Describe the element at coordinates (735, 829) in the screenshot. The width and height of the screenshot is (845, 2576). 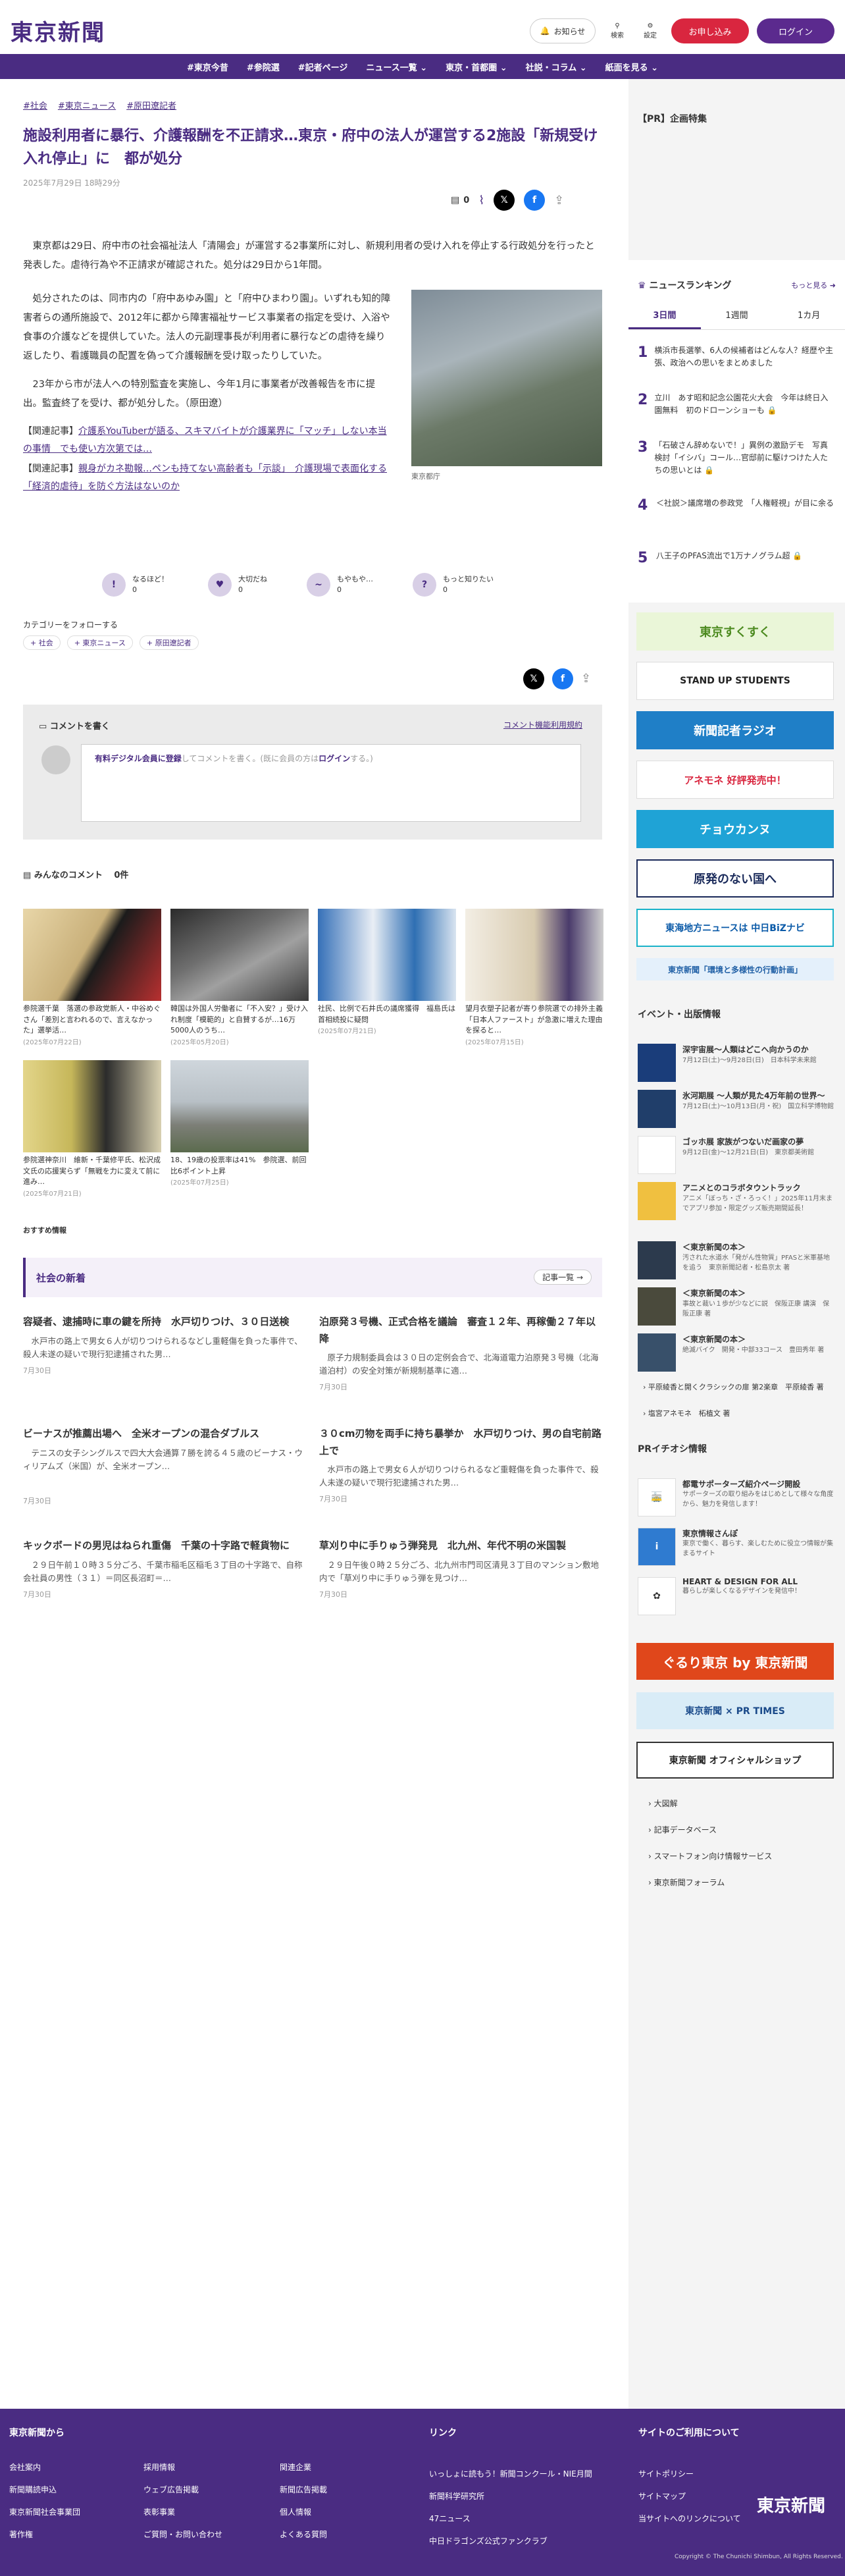
I see `banner-chokannu: チョウカンヌ` at that location.